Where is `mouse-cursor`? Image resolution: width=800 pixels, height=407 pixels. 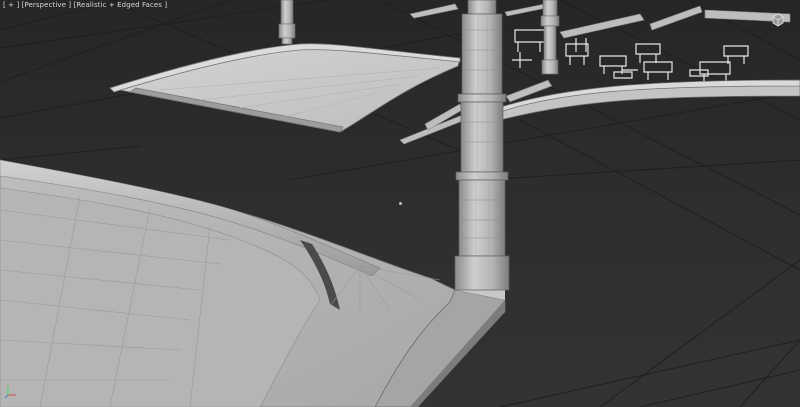
mouse-cursor is located at coordinates (400, 203).